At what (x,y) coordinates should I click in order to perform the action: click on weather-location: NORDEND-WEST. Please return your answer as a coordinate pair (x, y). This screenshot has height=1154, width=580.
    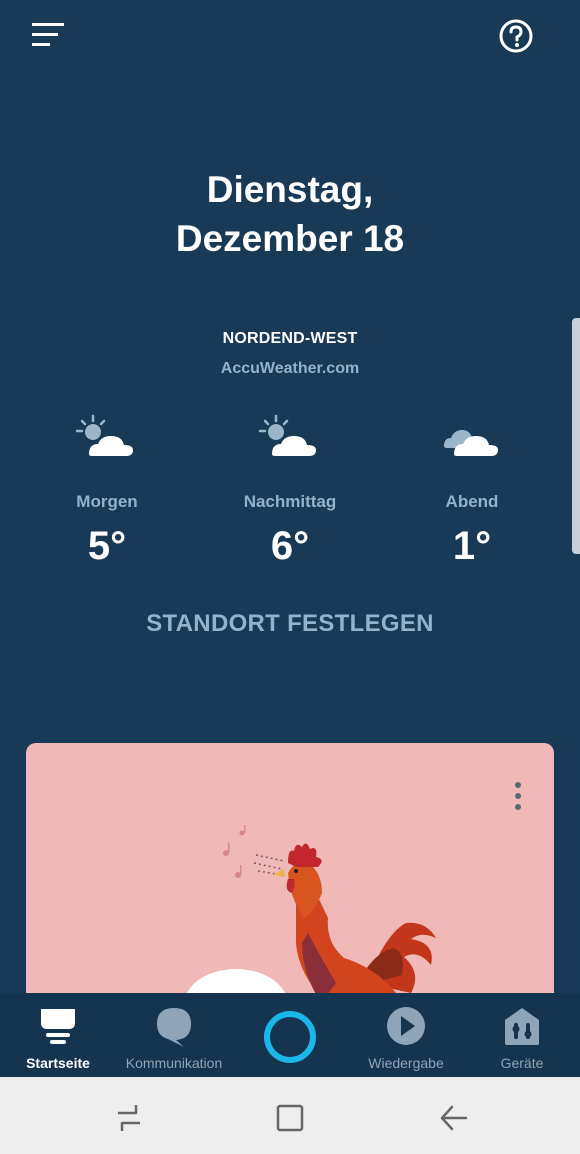
    Looking at the image, I should click on (290, 338).